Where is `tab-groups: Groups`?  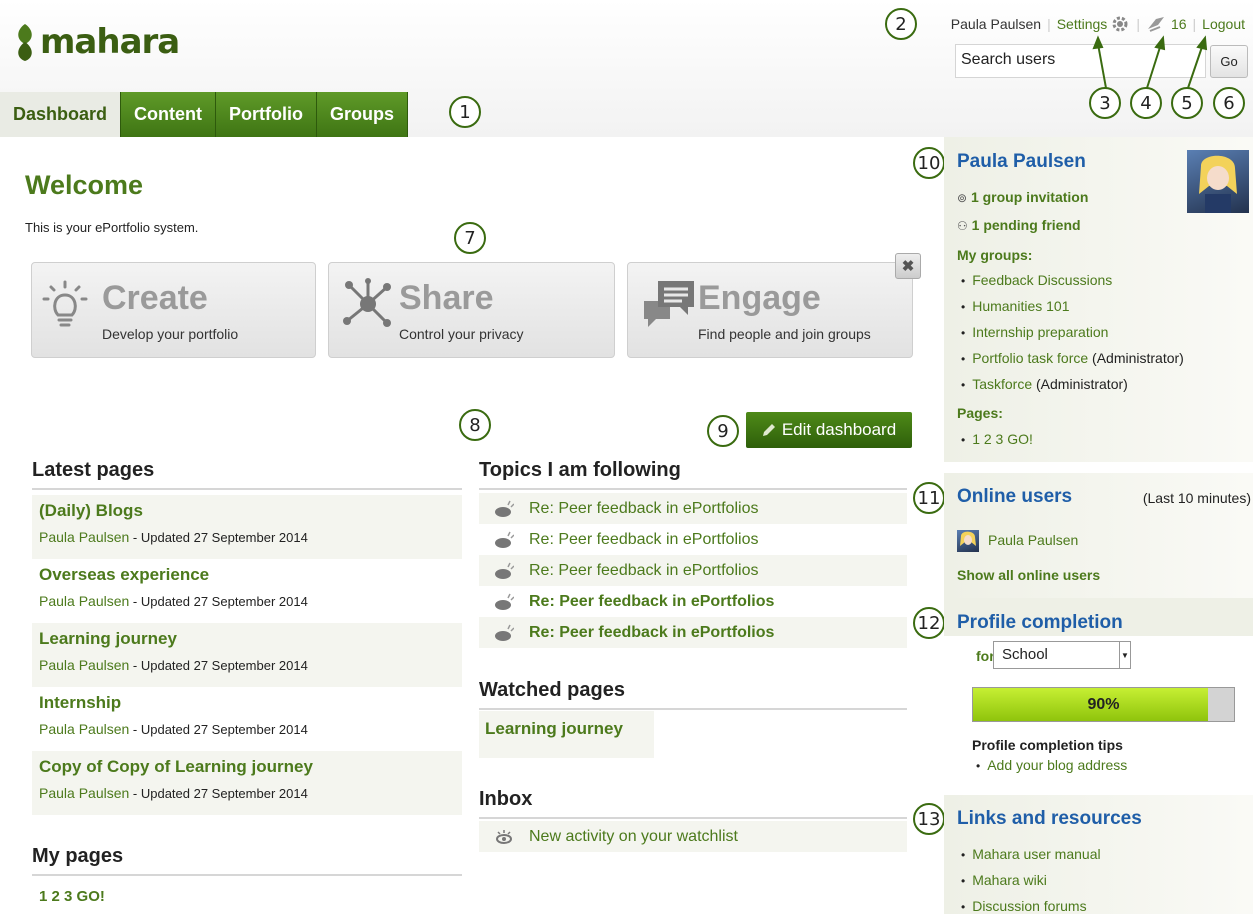 tab-groups: Groups is located at coordinates (363, 114).